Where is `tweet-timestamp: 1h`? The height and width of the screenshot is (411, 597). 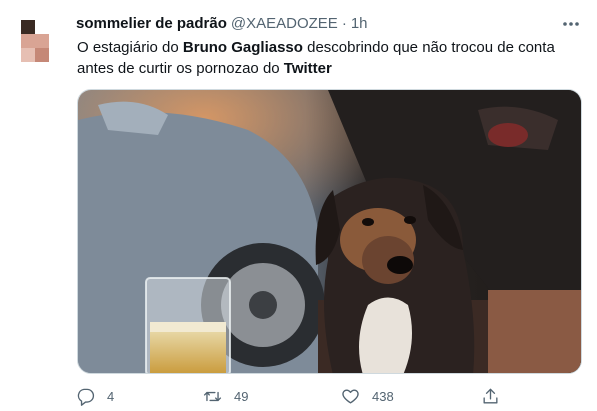 tweet-timestamp: 1h is located at coordinates (359, 23).